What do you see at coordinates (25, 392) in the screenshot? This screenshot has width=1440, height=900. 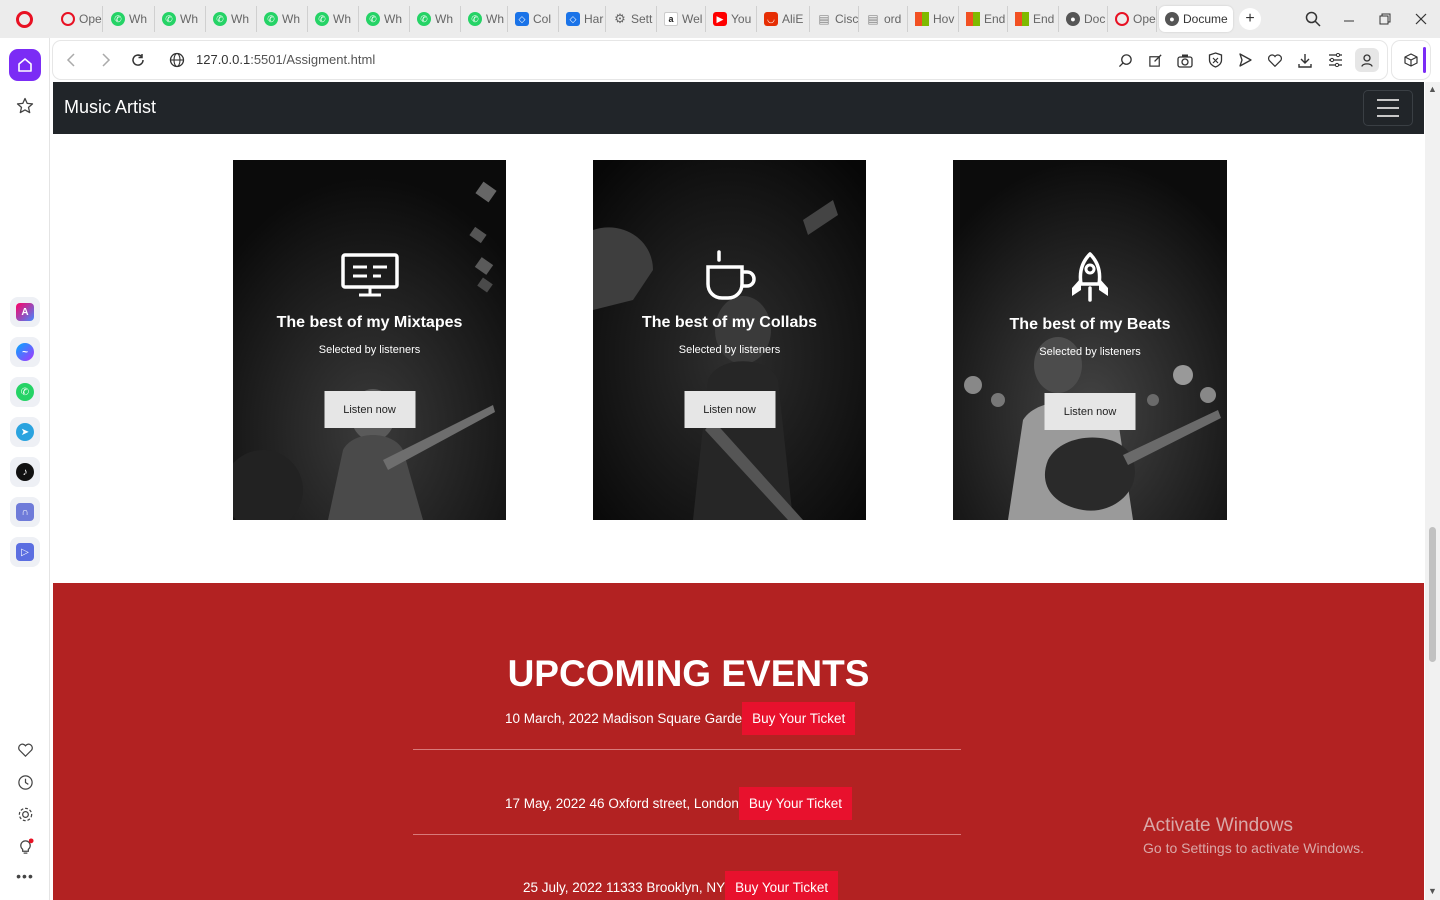 I see `whatsapp-app-button: ✆` at bounding box center [25, 392].